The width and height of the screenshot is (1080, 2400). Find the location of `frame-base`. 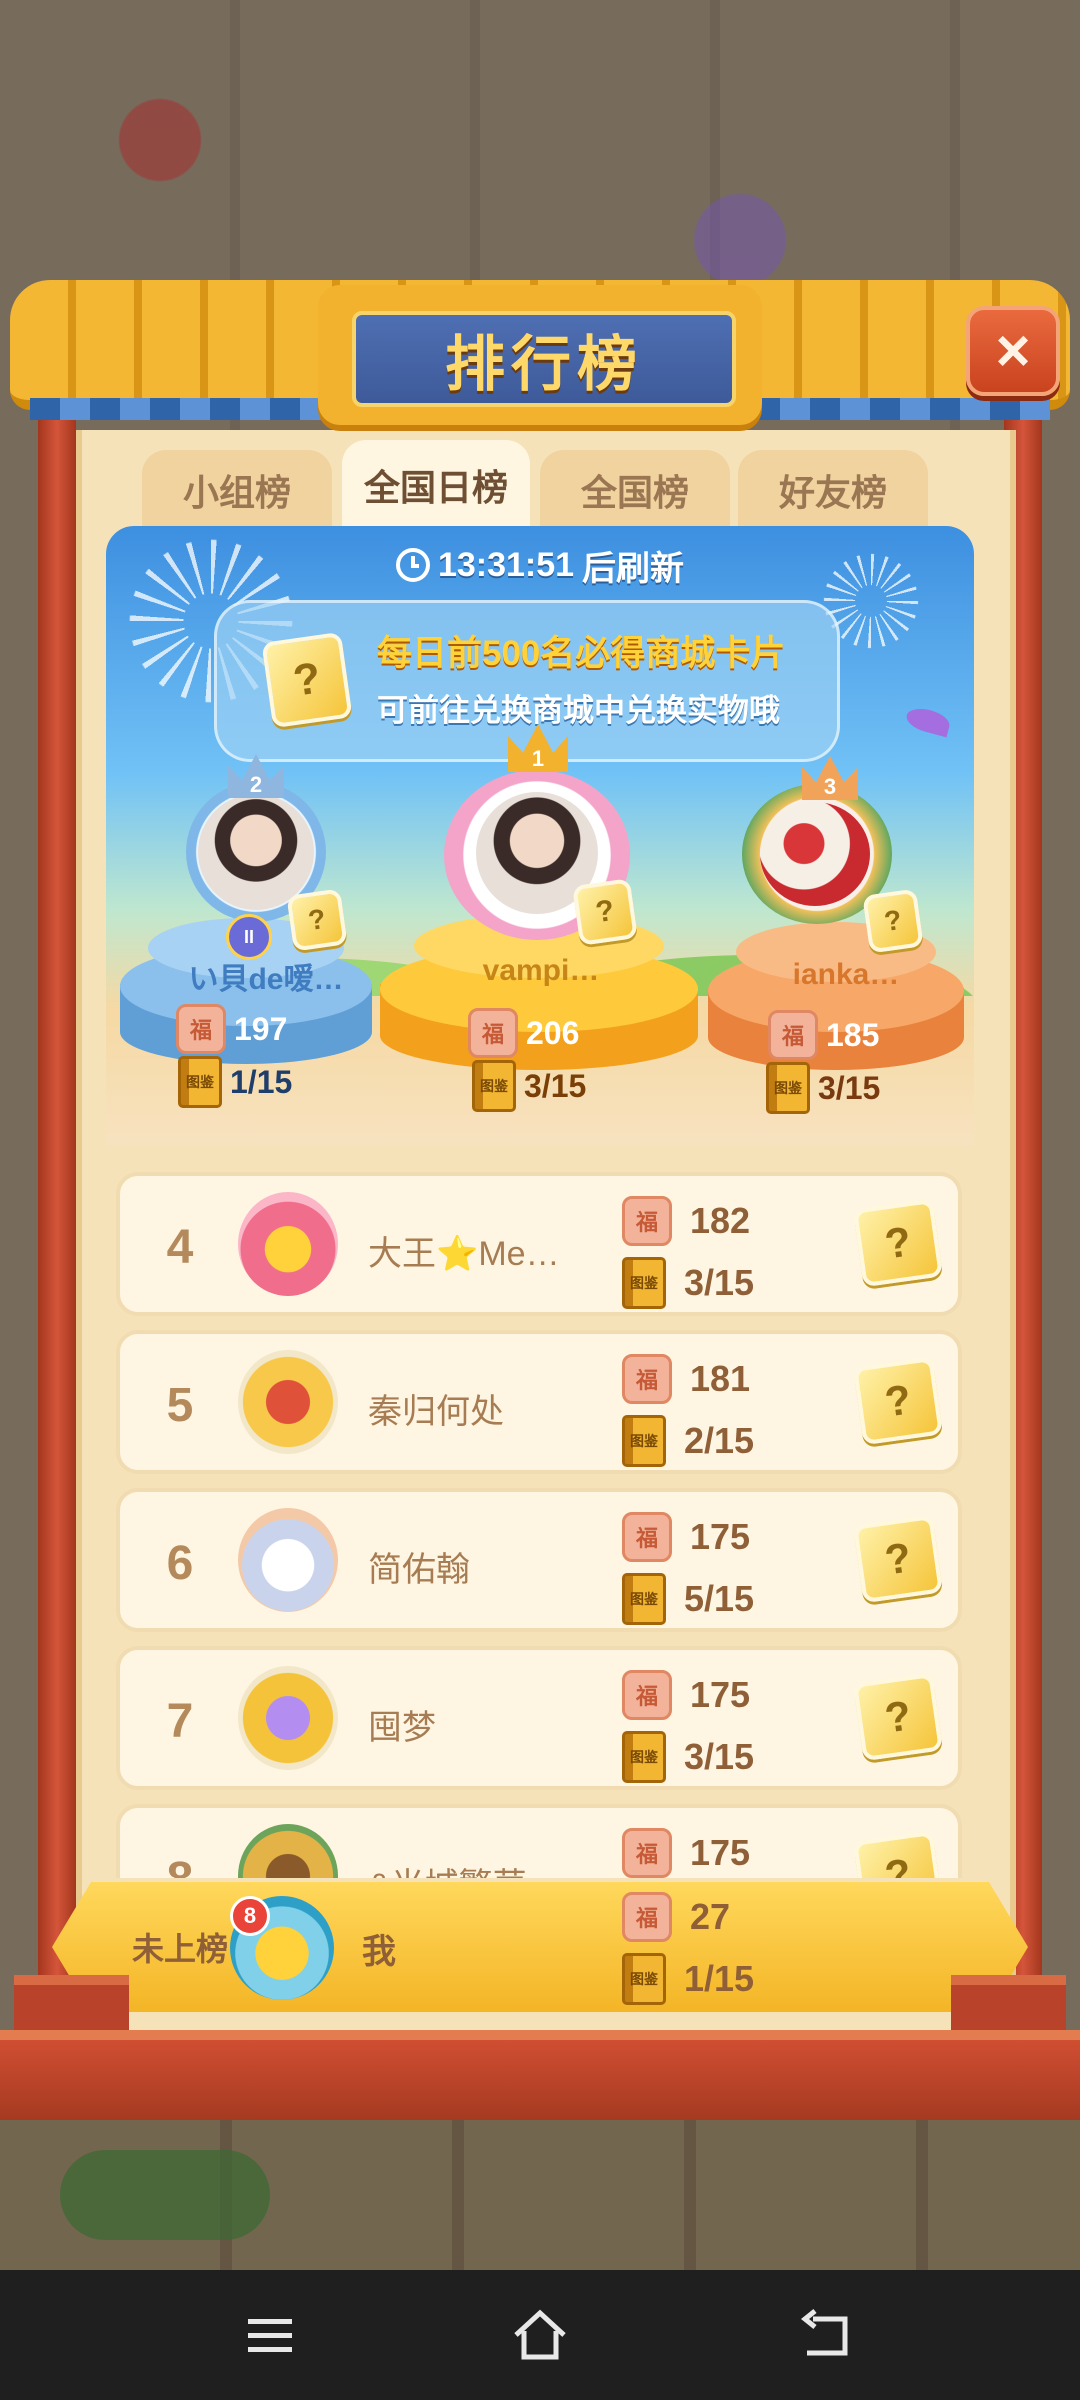

frame-base is located at coordinates (540, 2075).